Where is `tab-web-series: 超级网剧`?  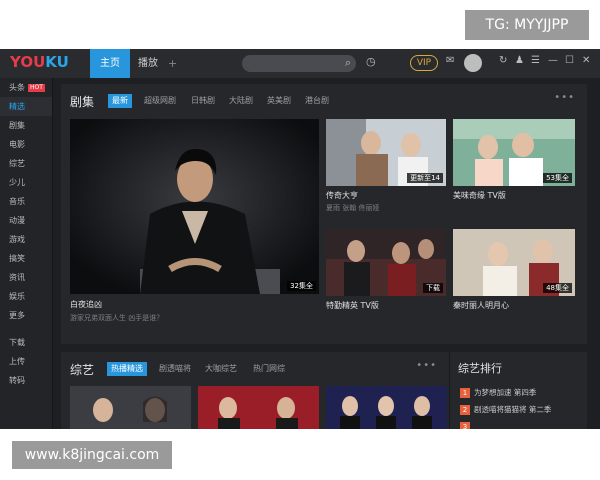 tab-web-series: 超级网剧 is located at coordinates (160, 101).